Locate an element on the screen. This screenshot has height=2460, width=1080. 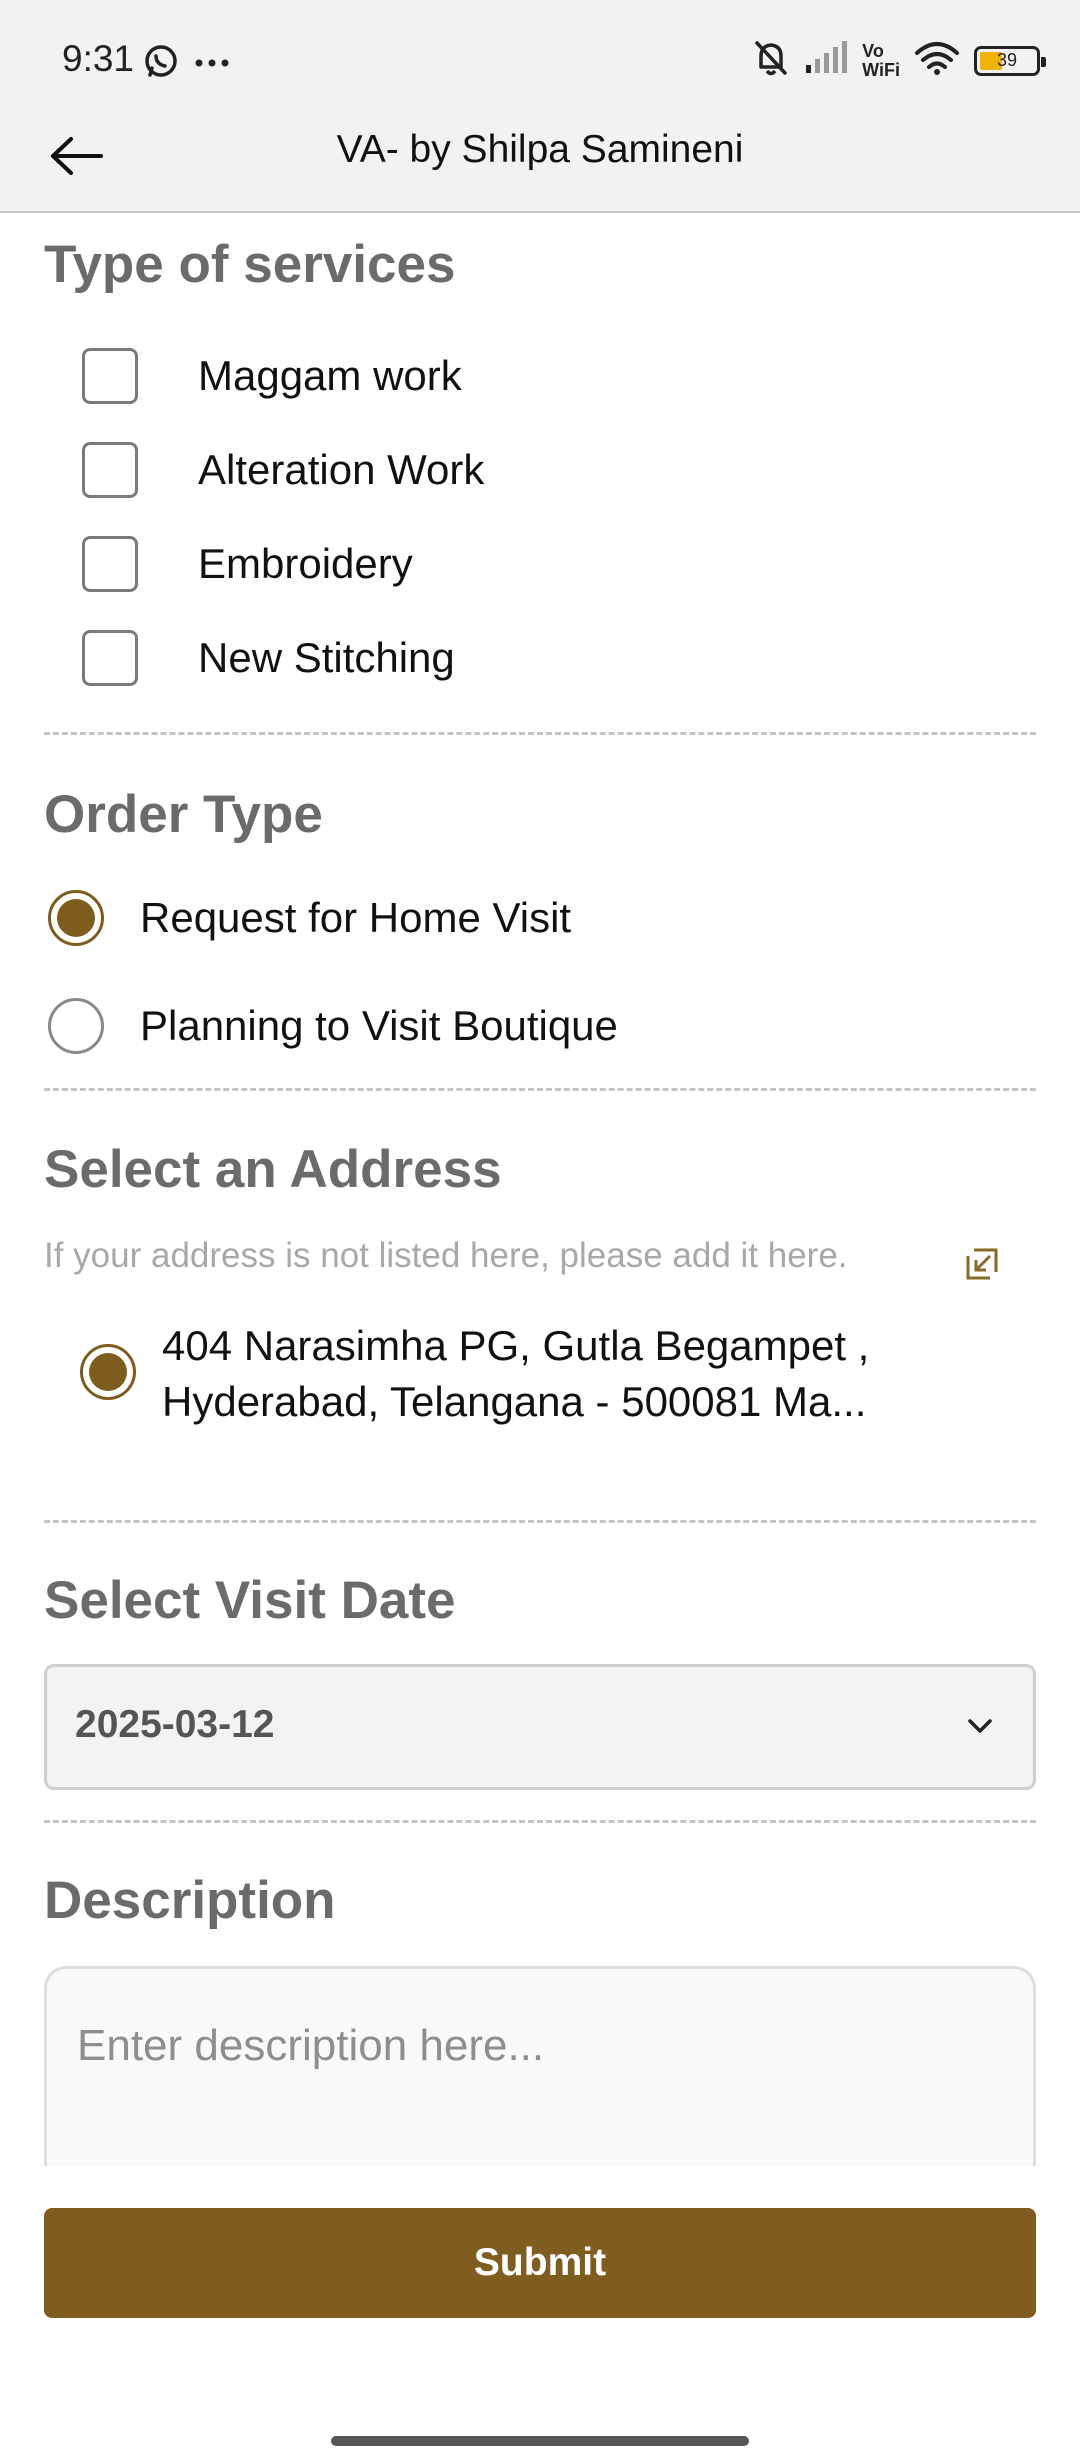
service-option-label: Embroidery is located at coordinates (305, 563).